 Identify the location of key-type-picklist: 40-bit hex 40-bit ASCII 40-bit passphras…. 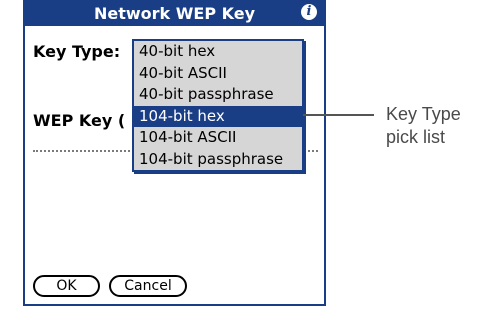
(218, 105).